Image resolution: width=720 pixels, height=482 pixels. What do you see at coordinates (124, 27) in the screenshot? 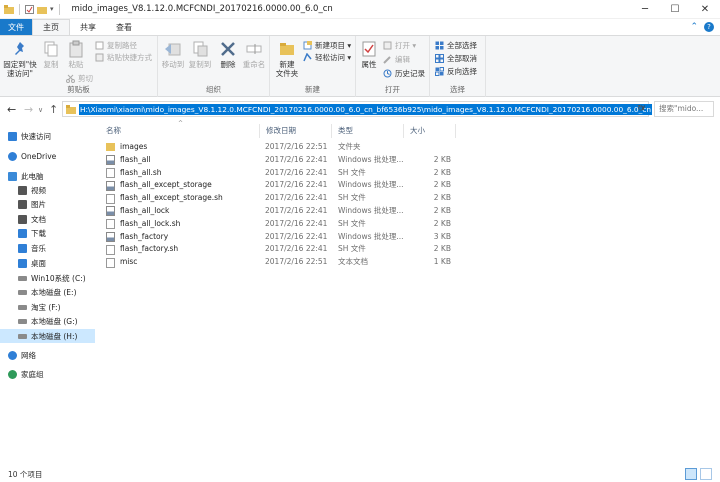
I see `tab-view: 查看` at bounding box center [124, 27].